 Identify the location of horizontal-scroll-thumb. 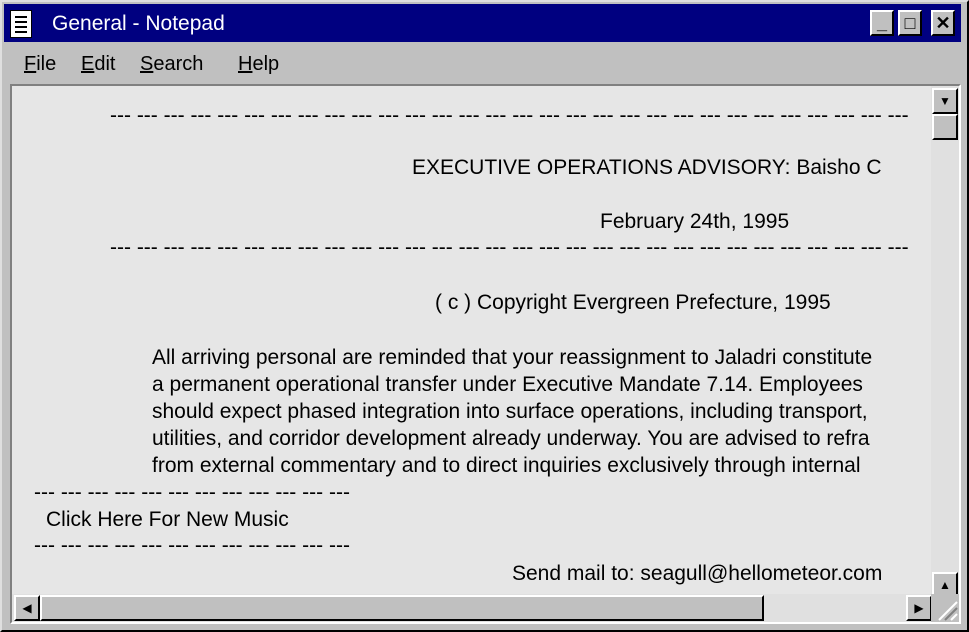
(402, 608).